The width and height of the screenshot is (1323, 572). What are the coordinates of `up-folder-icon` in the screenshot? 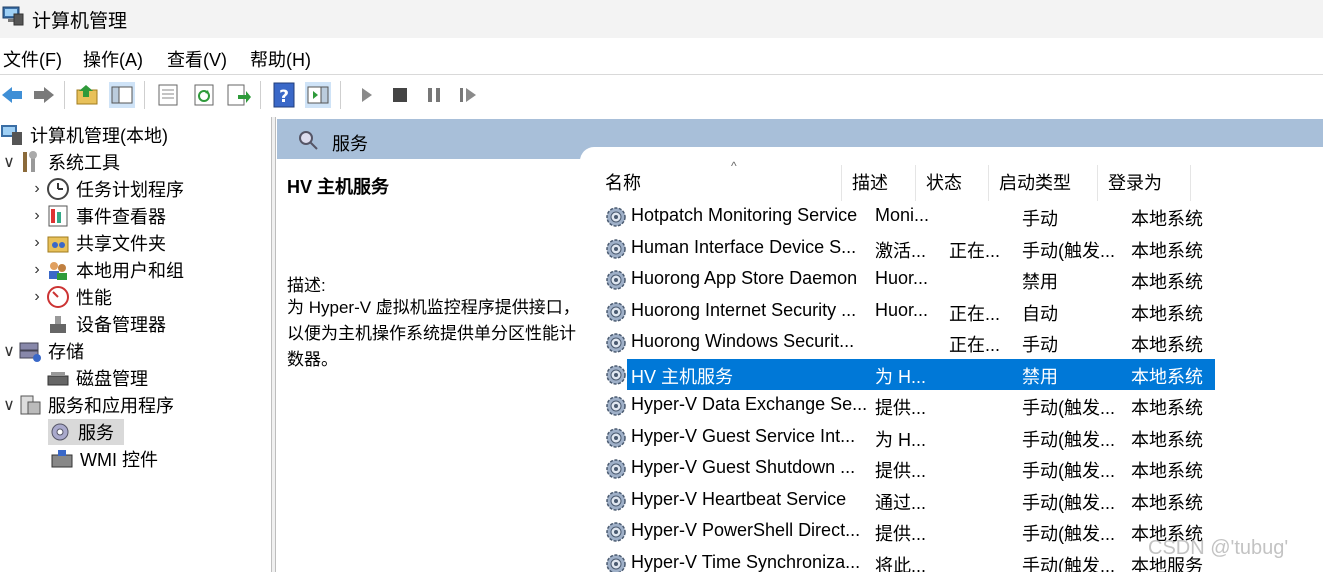 It's located at (88, 95).